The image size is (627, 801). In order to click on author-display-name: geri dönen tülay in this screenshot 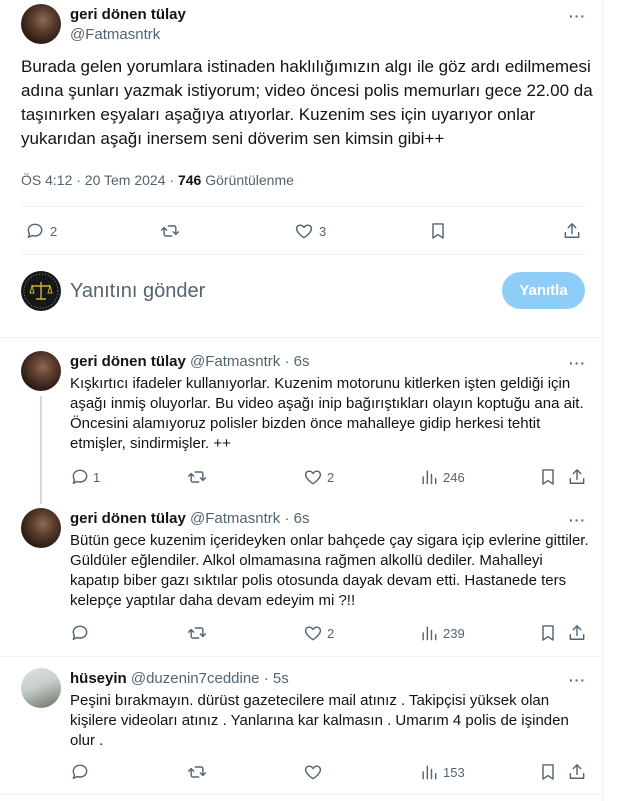, I will do `click(128, 14)`.